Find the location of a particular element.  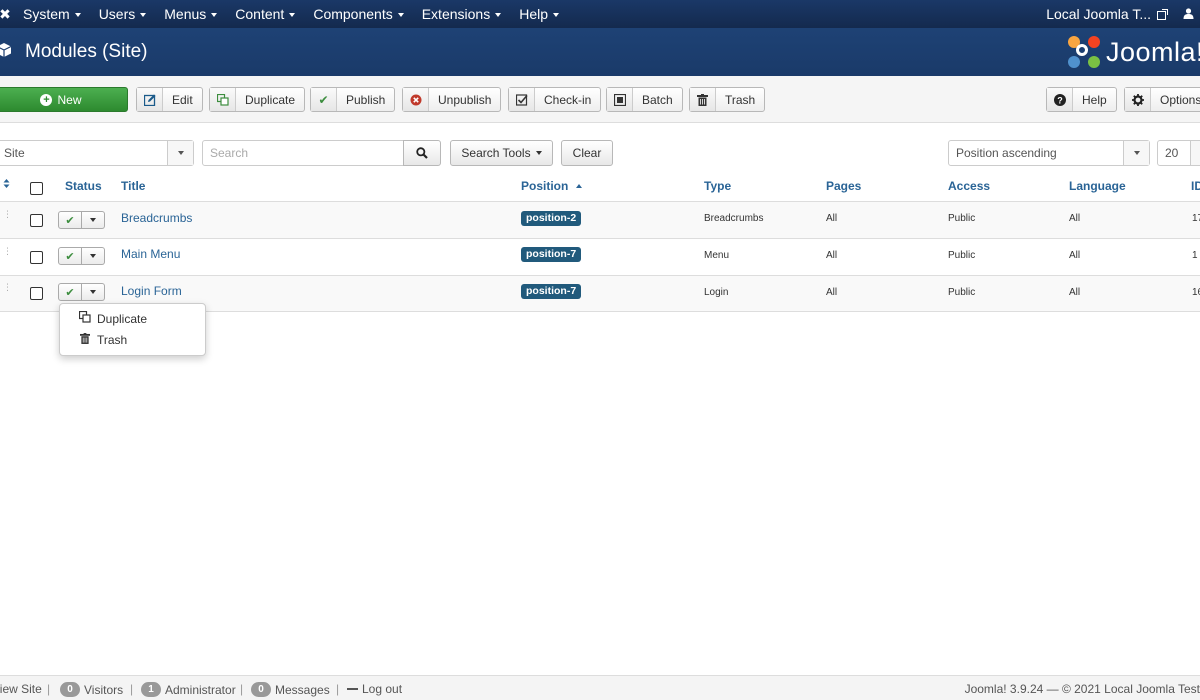

type-cell: Menu is located at coordinates (717, 255).